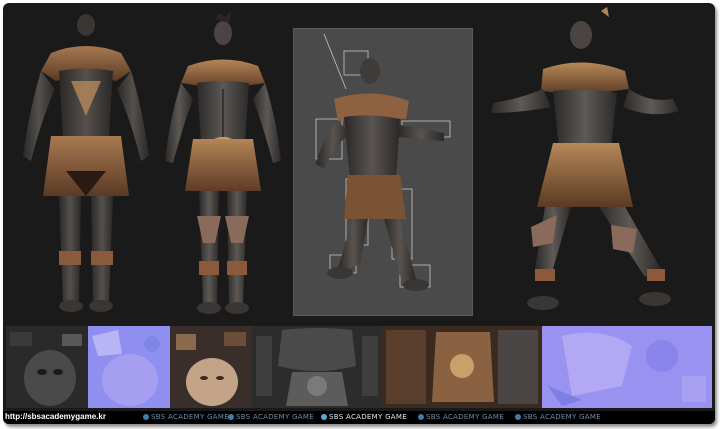 This screenshot has height=429, width=720. What do you see at coordinates (186, 417) in the screenshot?
I see `watermark-1: SBS ACADEMY GAME` at bounding box center [186, 417].